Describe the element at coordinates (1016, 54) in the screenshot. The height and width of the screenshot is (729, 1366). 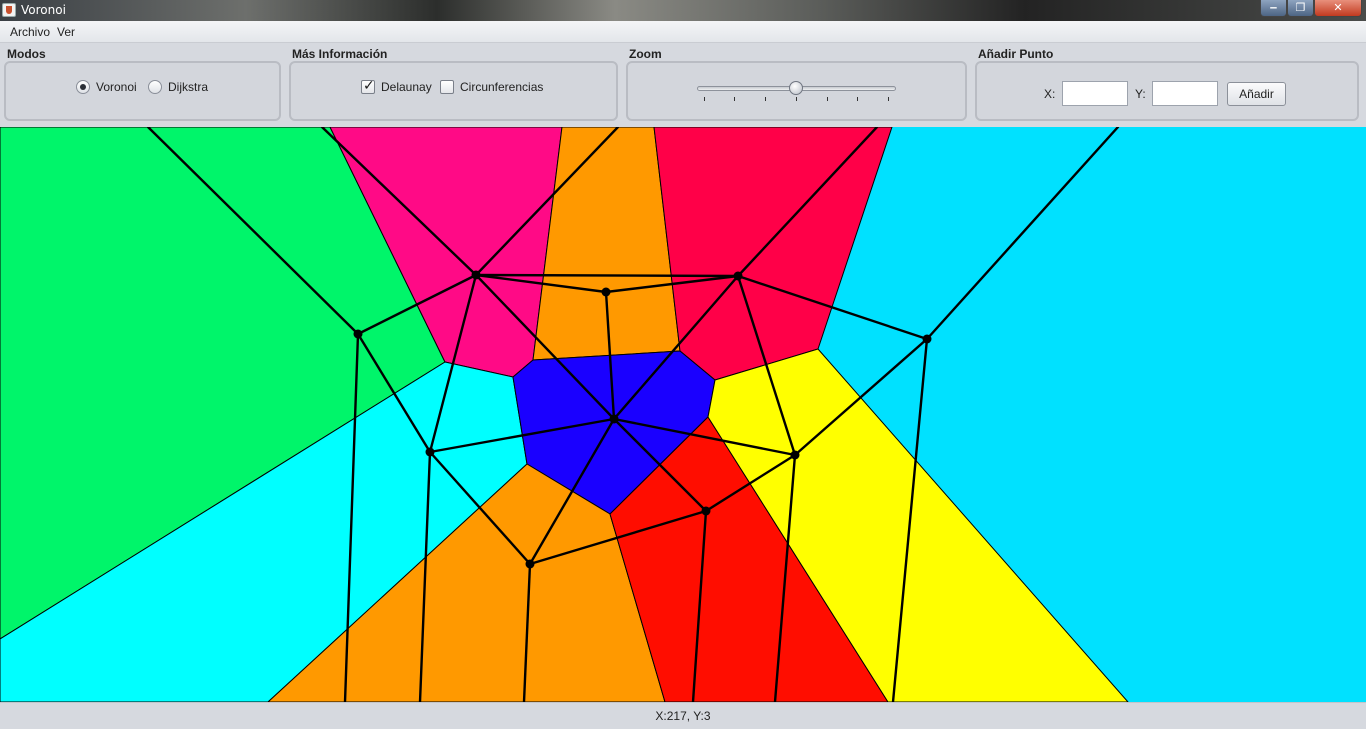
I see `anadir-punto-title: Añadir Punto` at that location.